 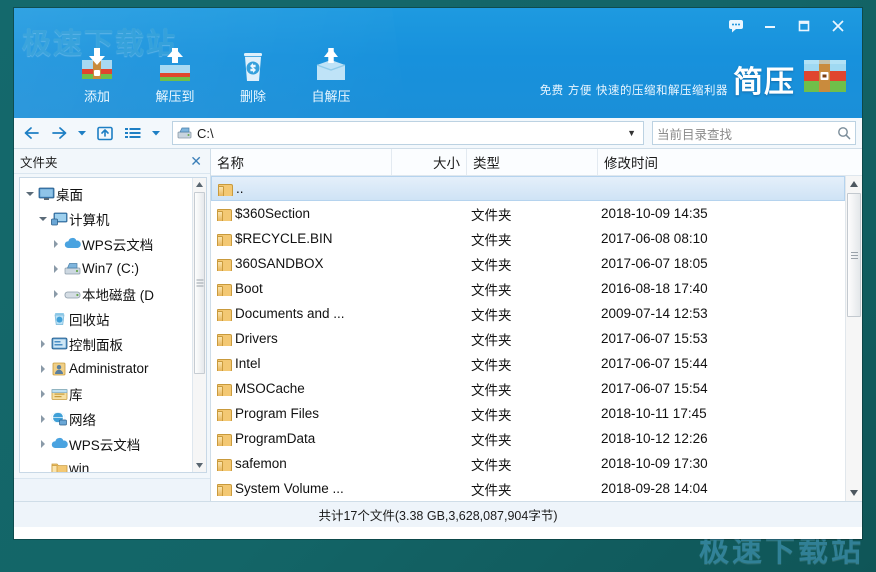 What do you see at coordinates (438, 514) in the screenshot?
I see `status-bar: 共计17个文件(3.38 GB,3,628,087,904字节)` at bounding box center [438, 514].